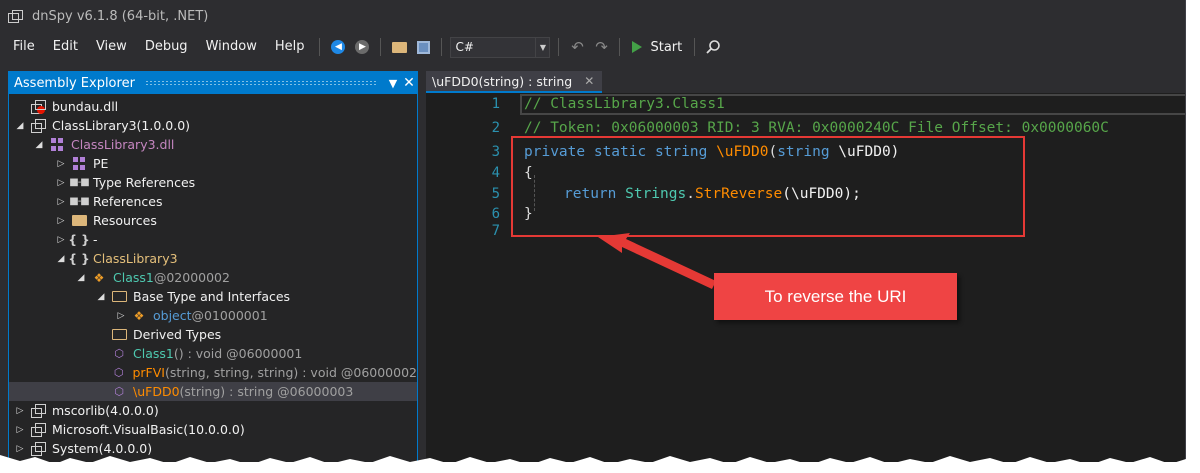  I want to click on callout-arrow-icon, so click(657, 261).